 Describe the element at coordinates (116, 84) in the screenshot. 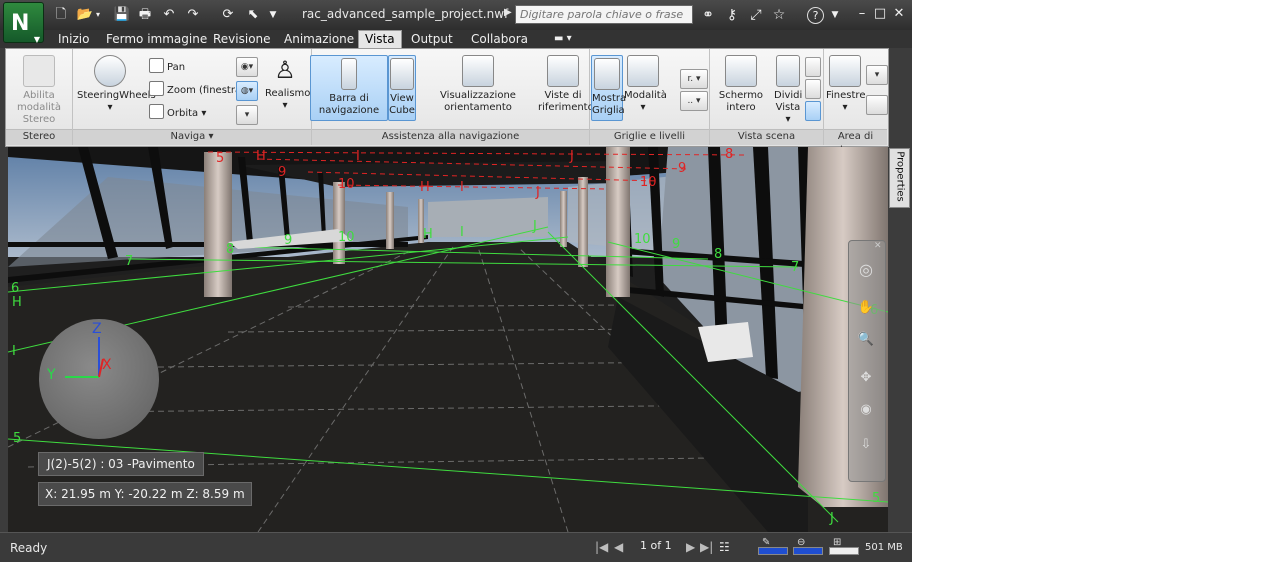

I see `steering-wheels-button: SteeringWheels ▾` at that location.